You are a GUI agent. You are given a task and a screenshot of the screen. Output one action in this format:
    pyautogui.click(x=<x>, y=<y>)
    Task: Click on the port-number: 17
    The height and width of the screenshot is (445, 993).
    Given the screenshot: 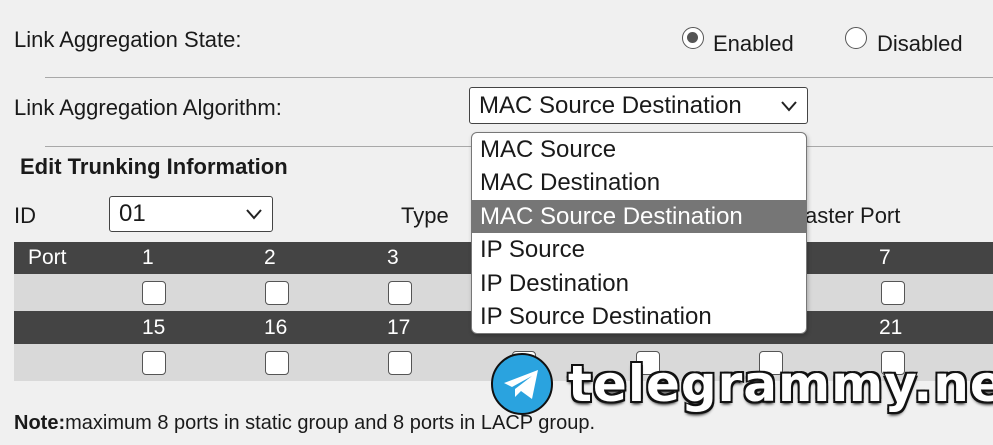 What is the action you would take?
    pyautogui.click(x=399, y=327)
    